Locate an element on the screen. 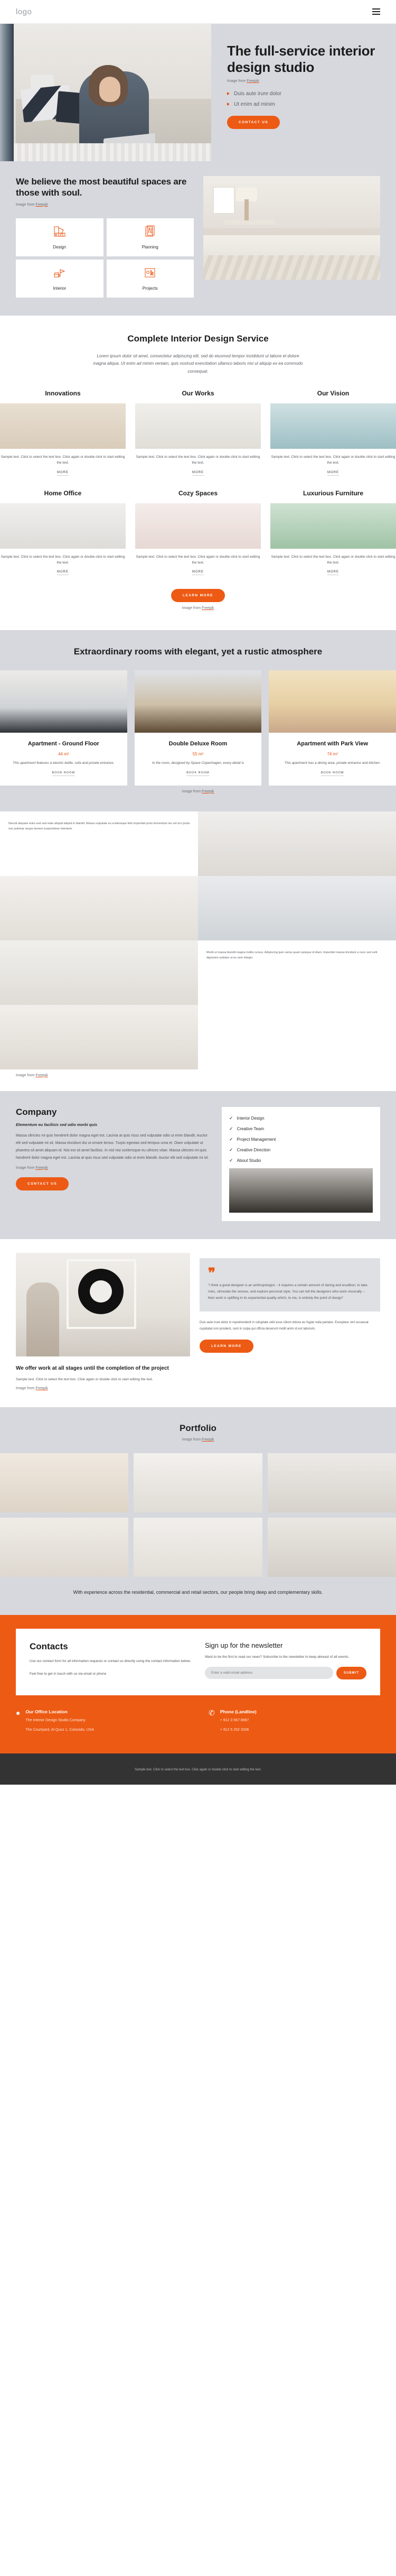 The width and height of the screenshot is (396, 2576). hamburger-icon is located at coordinates (376, 11).